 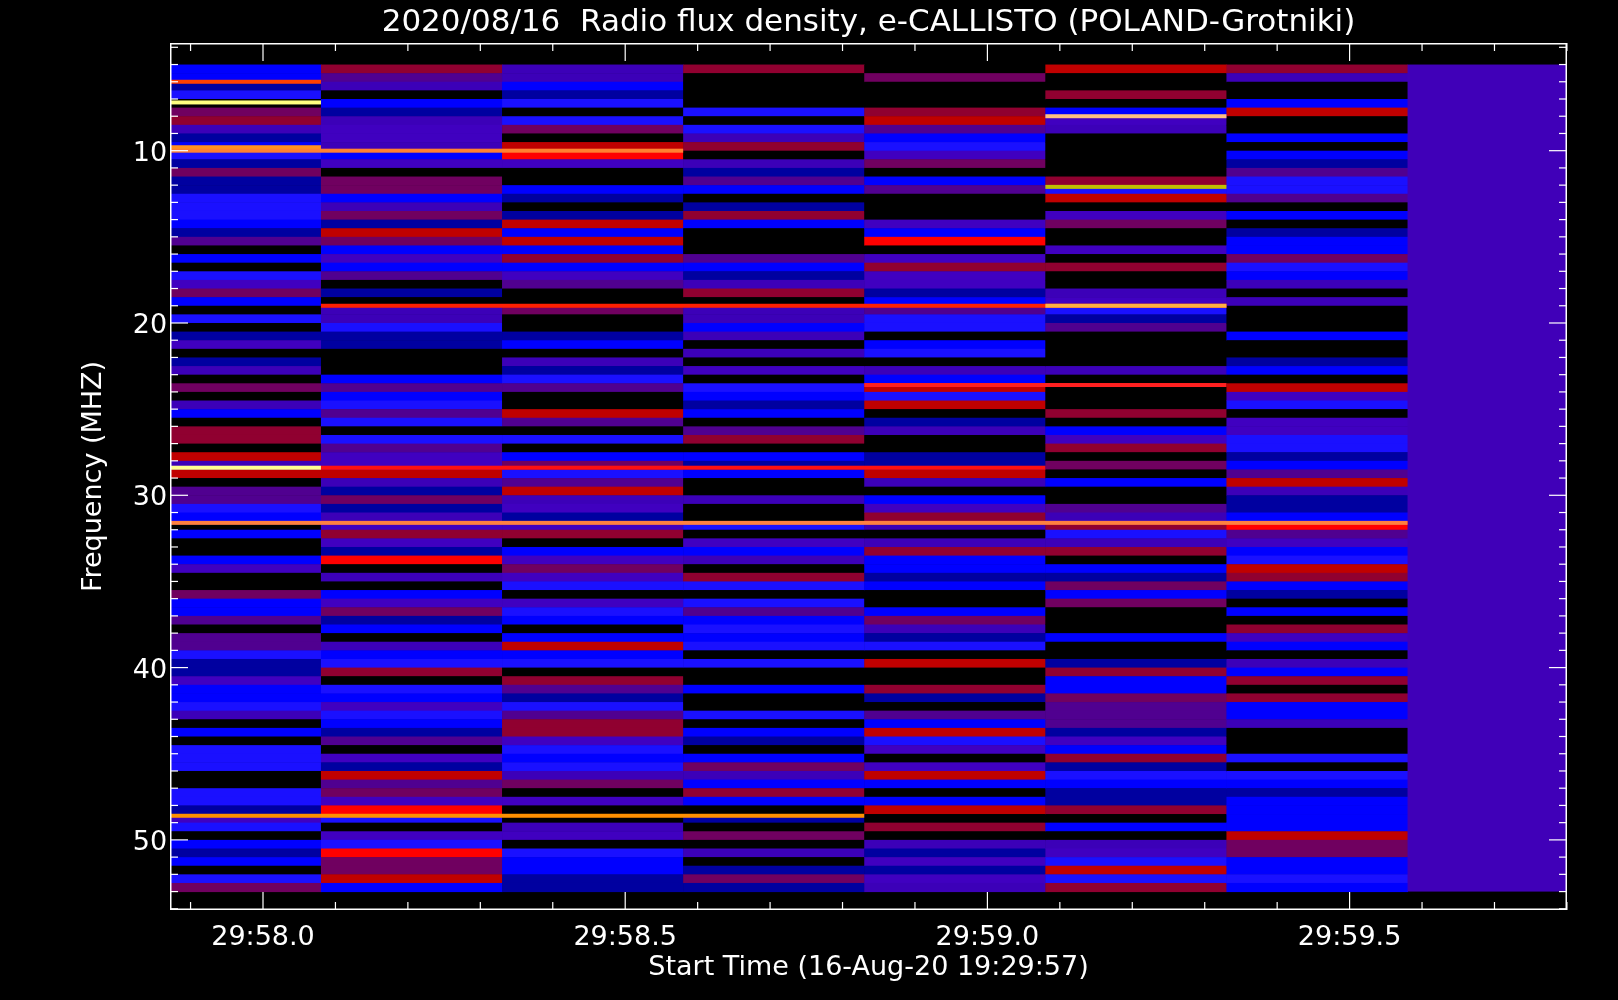 I want to click on chart-title: 2020/08/16 Radio flux density, e-CALLISTO (POLAND-Grotniki), so click(x=868, y=20).